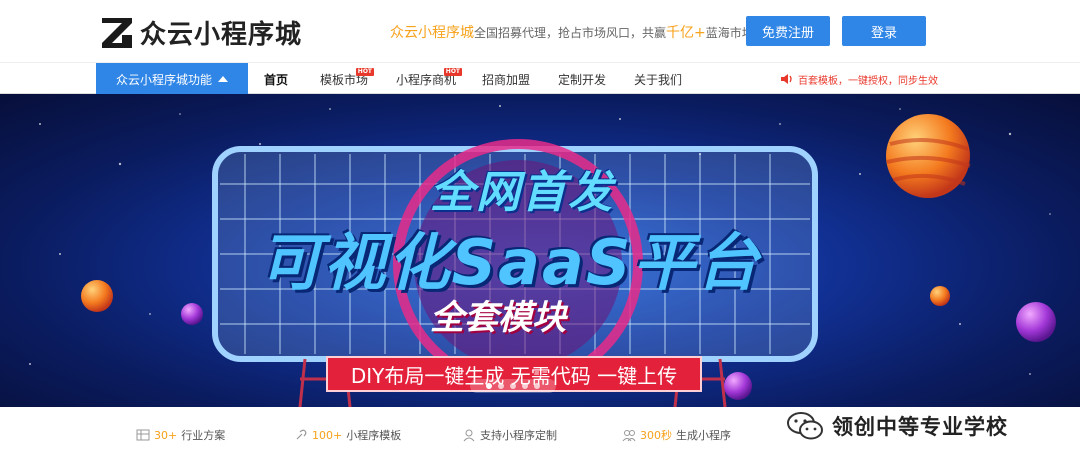 The image size is (1080, 473). What do you see at coordinates (301, 434) in the screenshot?
I see `template-icon` at bounding box center [301, 434].